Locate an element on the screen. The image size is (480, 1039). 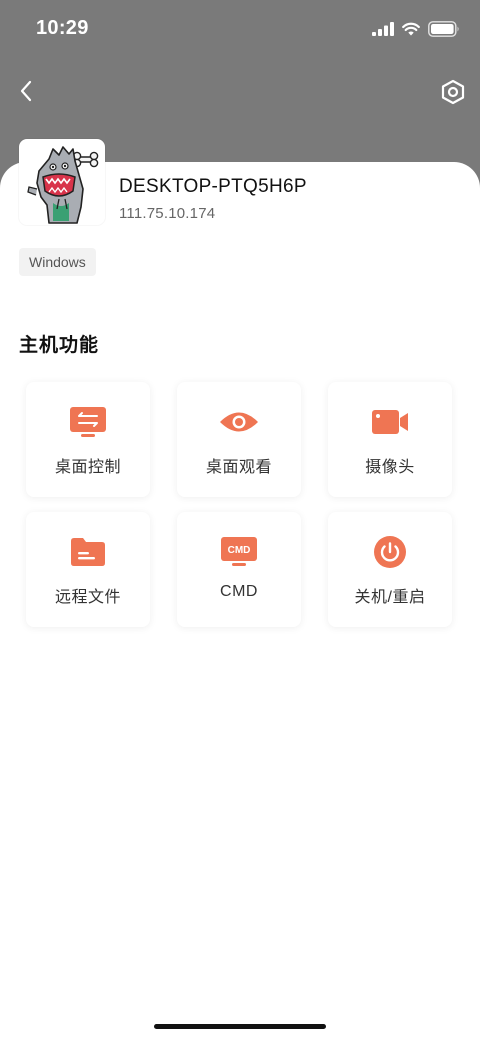
status-icons is located at coordinates (416, 29).